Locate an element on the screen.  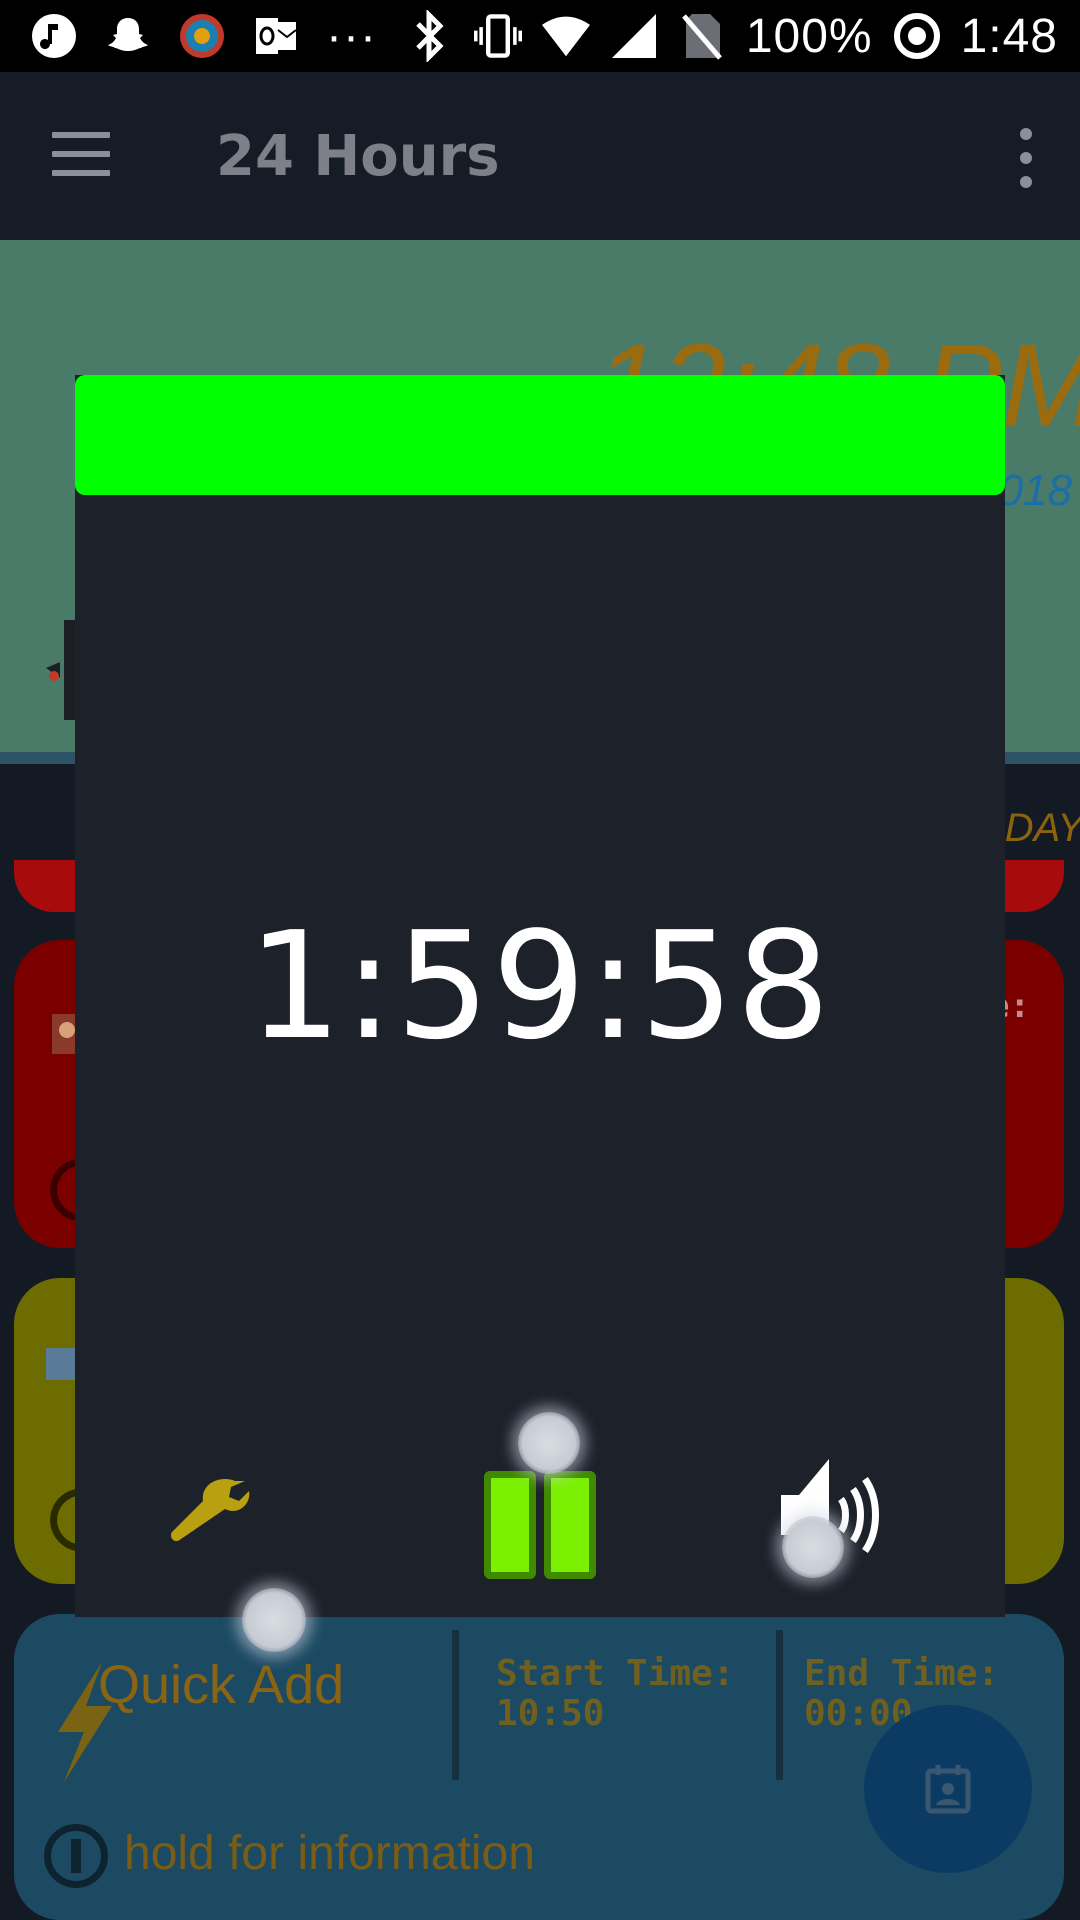
app-badge-icon is located at coordinates (202, 36).